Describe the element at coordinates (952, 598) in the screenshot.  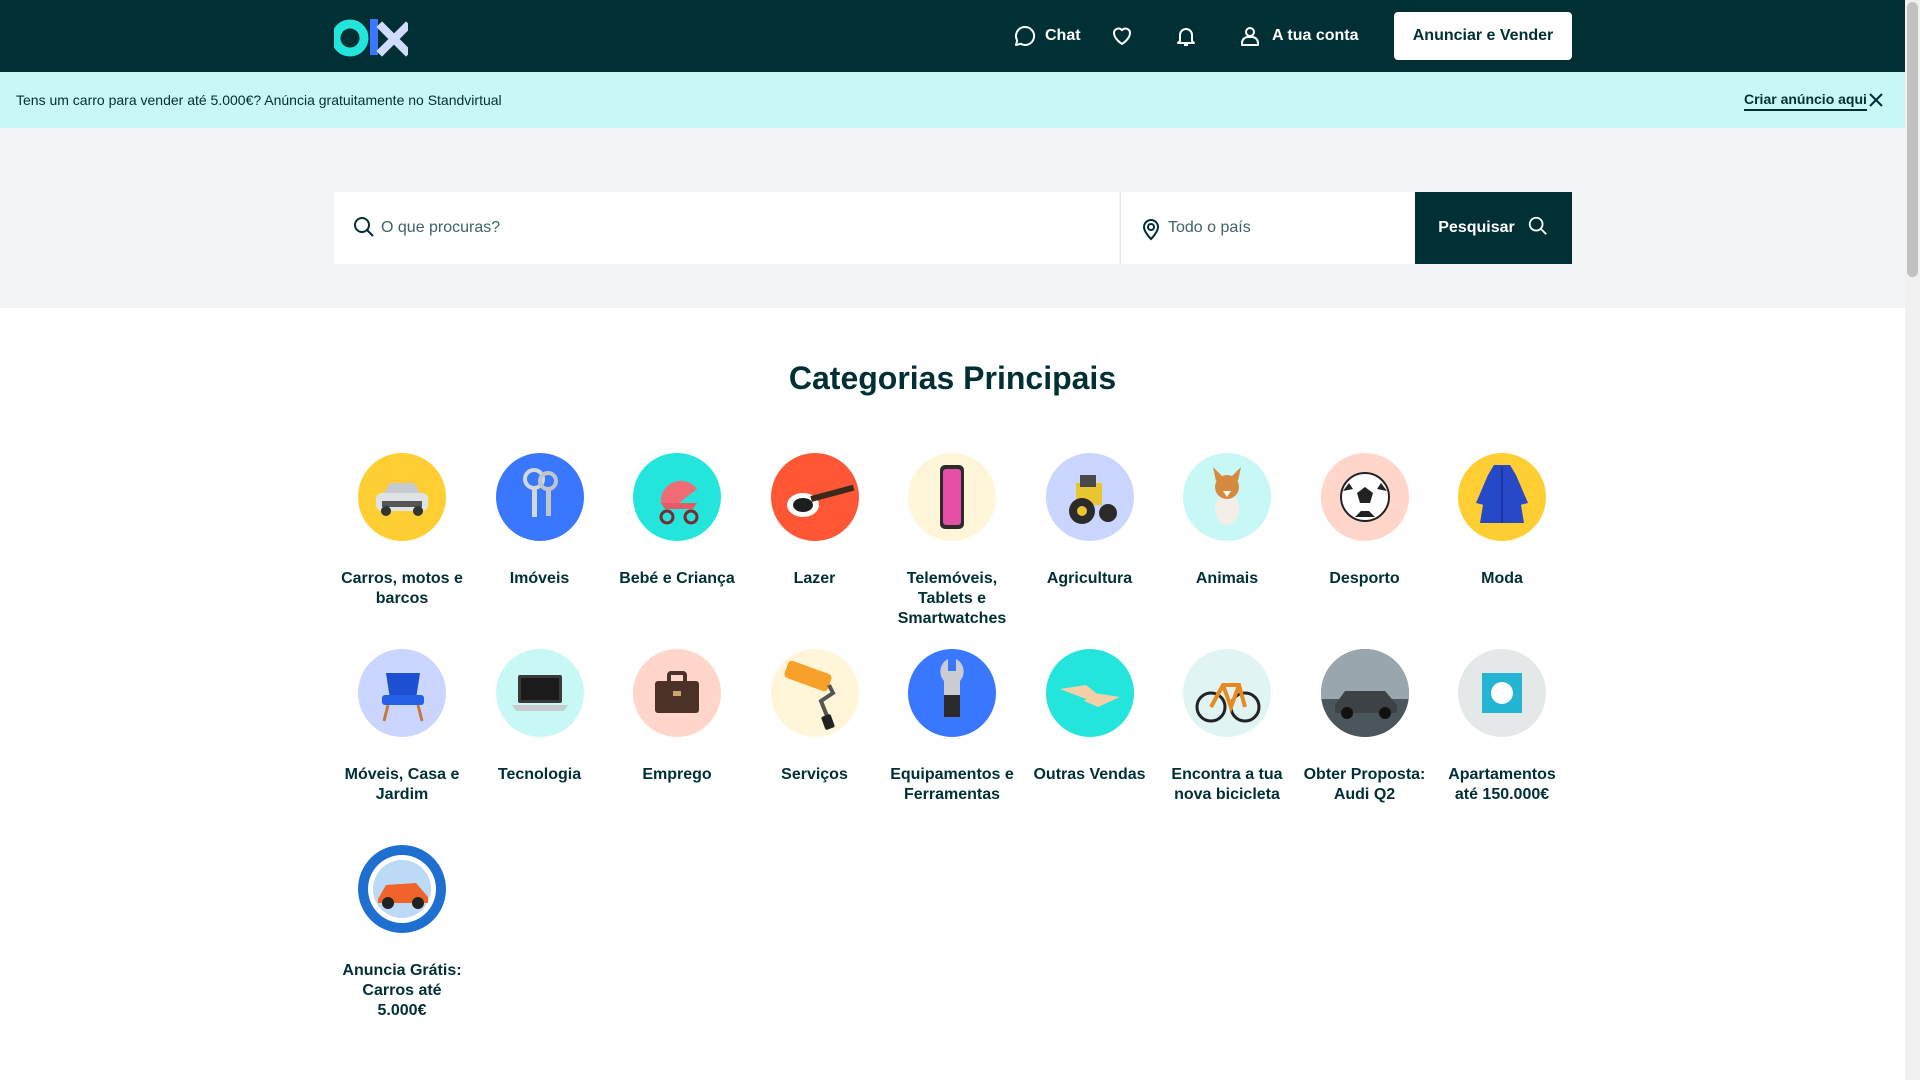
I see `category-label: Telemóveis, Tablets e Smartwatches` at that location.